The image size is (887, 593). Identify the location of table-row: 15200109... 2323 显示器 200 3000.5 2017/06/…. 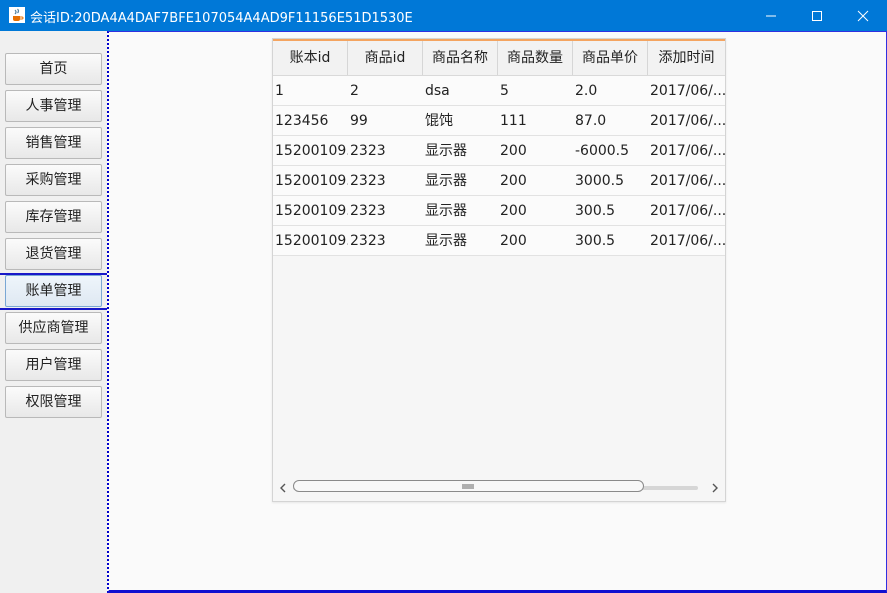
(499, 181).